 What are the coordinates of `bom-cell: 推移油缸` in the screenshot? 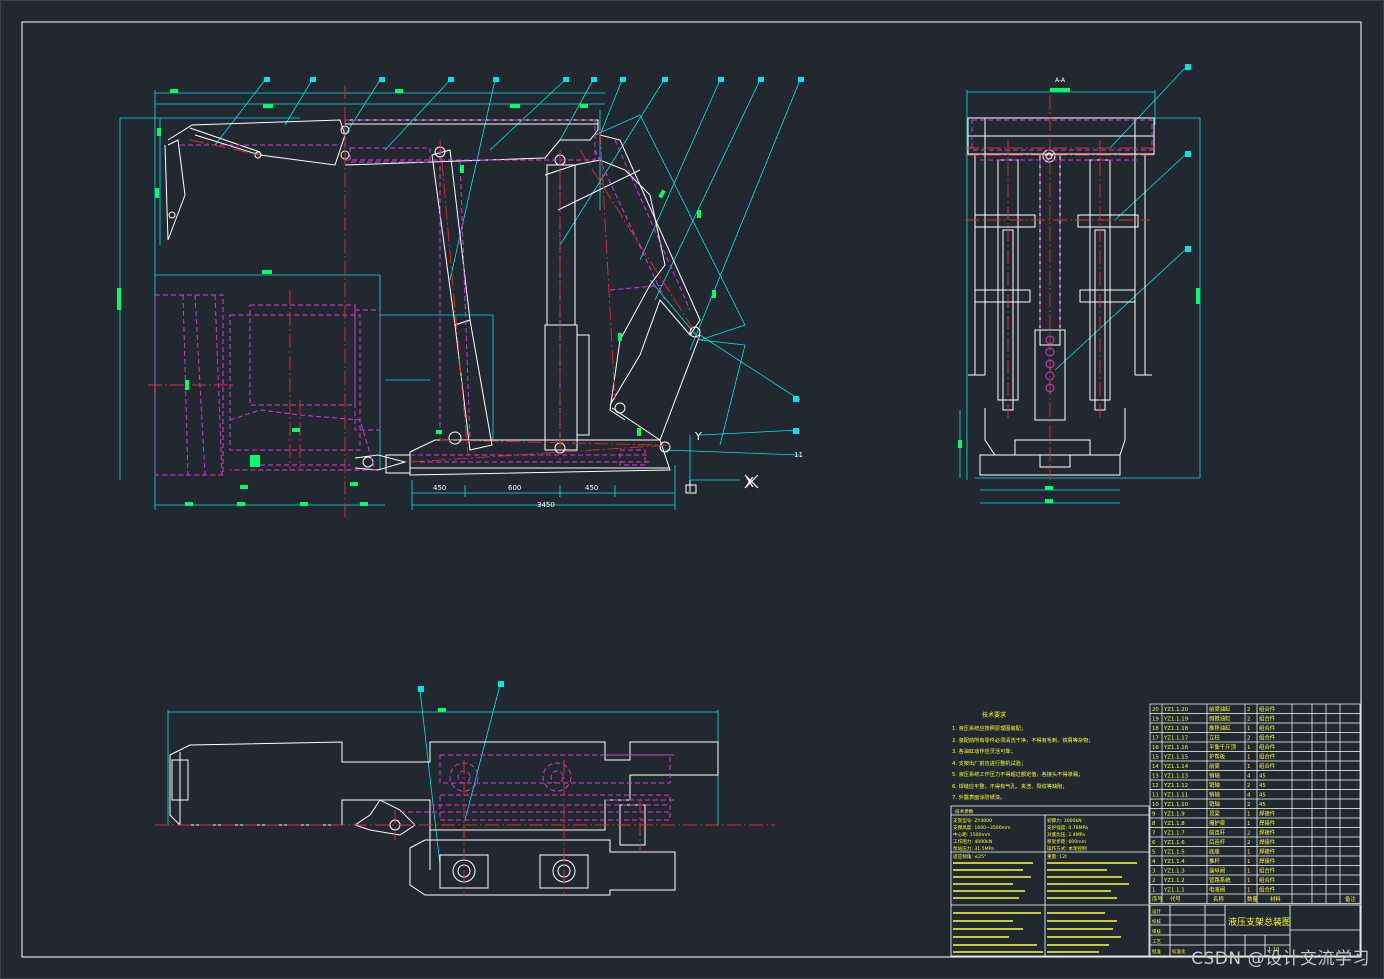 It's located at (1220, 728).